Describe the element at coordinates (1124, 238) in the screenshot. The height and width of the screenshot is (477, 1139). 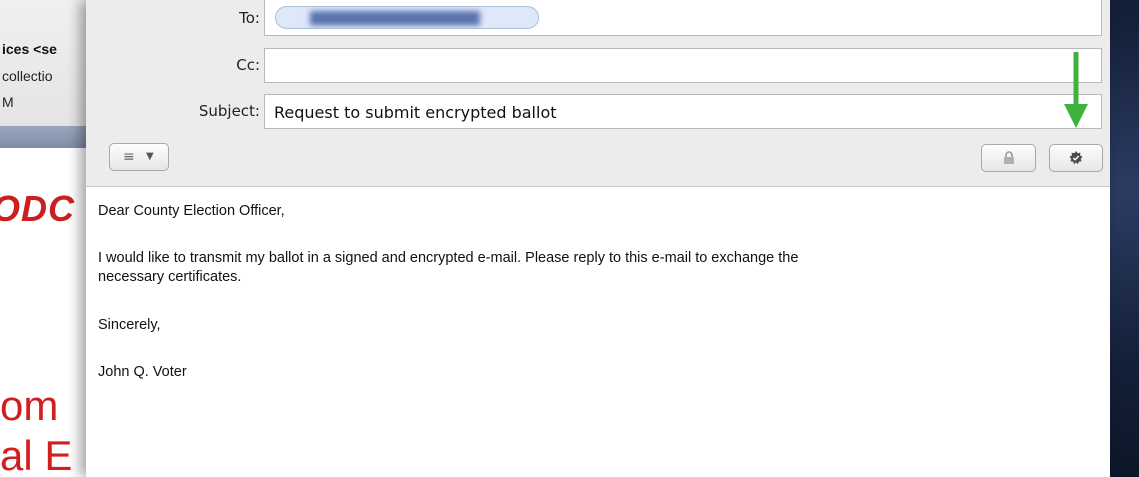
I see `desktop-background` at that location.